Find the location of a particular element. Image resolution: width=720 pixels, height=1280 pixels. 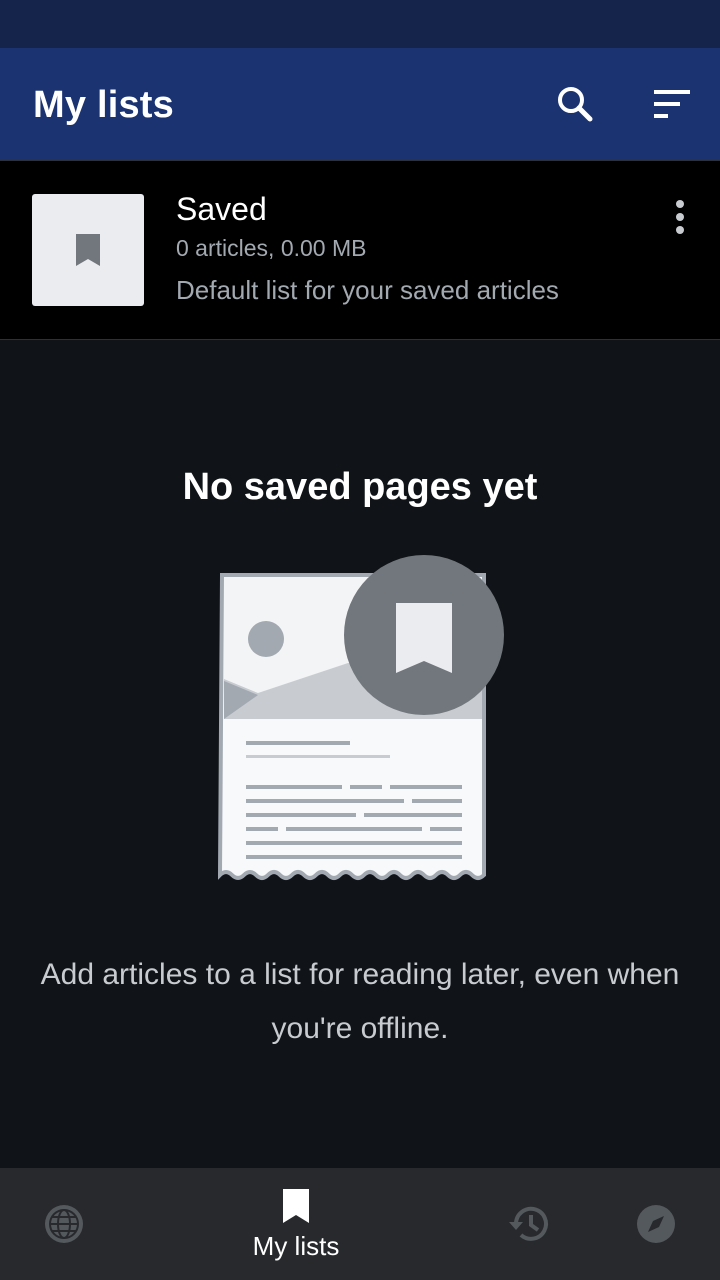

nav-history is located at coordinates (528, 1224).